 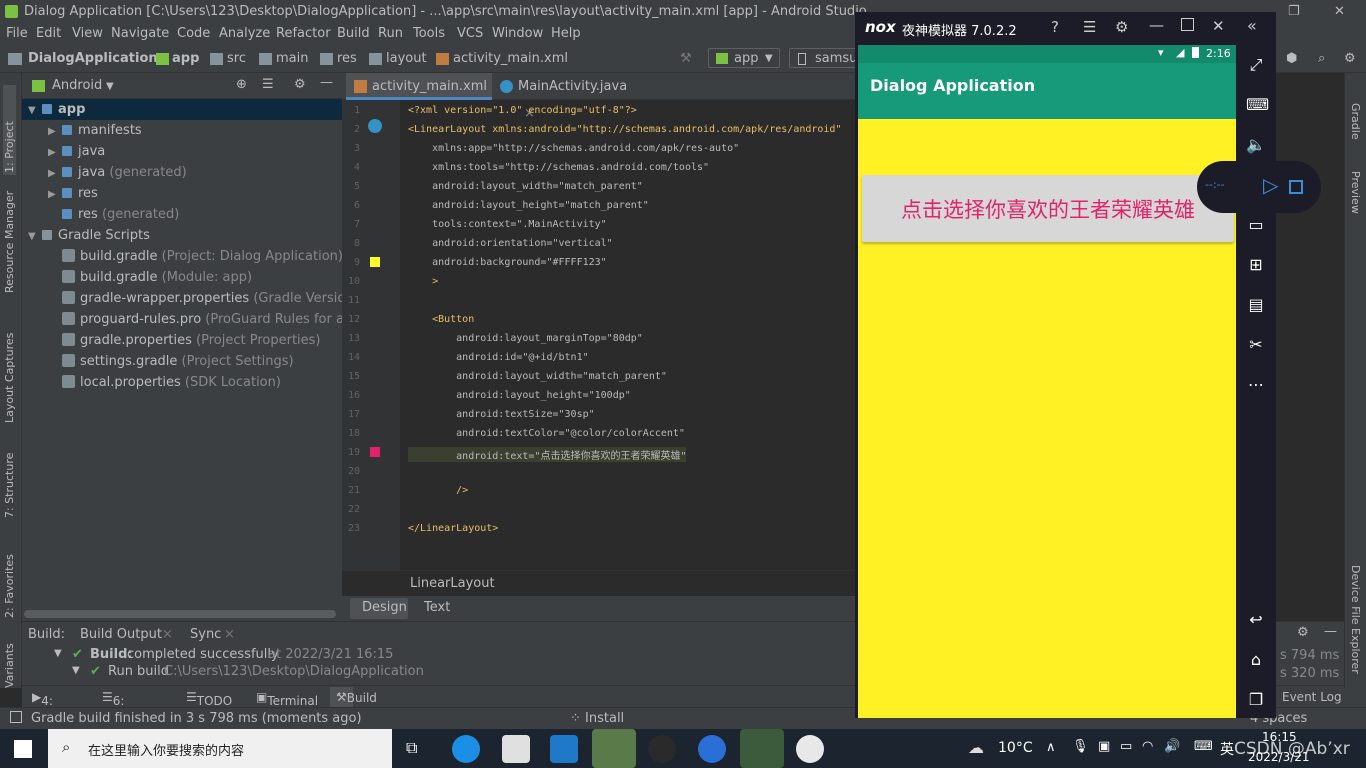 What do you see at coordinates (77, 85) in the screenshot?
I see `project-view-select: Android` at bounding box center [77, 85].